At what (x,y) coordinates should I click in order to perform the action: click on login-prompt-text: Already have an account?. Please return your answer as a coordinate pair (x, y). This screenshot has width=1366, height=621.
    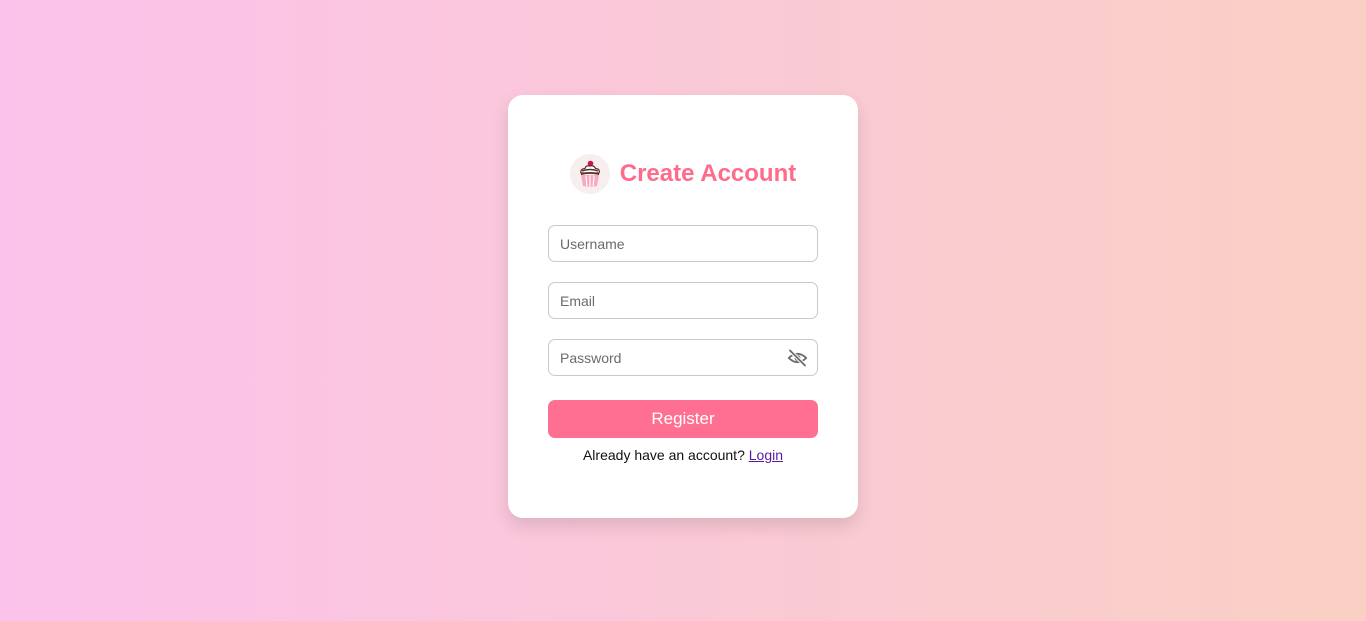
    Looking at the image, I should click on (663, 455).